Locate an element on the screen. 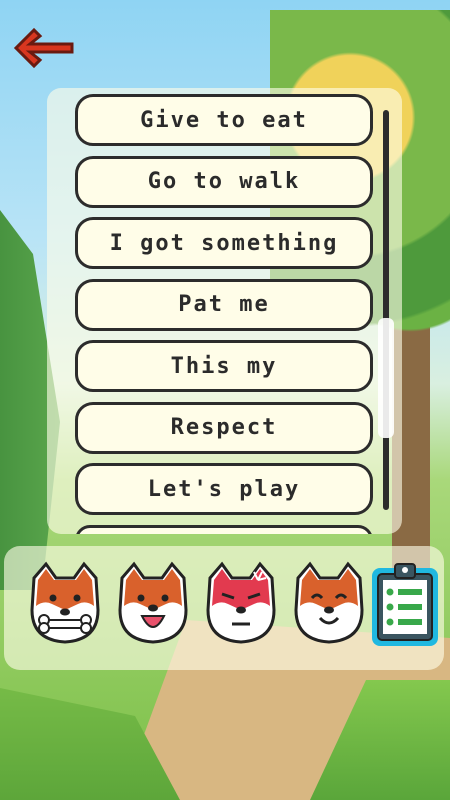  emote-dog-happy is located at coordinates (153, 603).